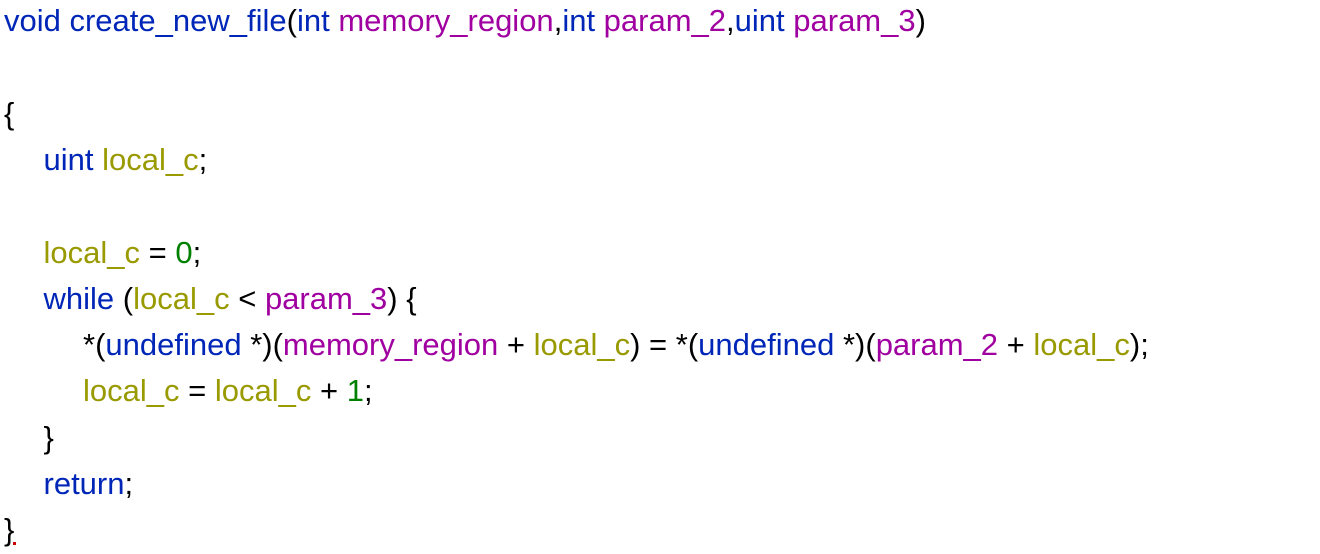 The width and height of the screenshot is (1320, 554). What do you see at coordinates (920, 20) in the screenshot?
I see `code-token-plain: )` at bounding box center [920, 20].